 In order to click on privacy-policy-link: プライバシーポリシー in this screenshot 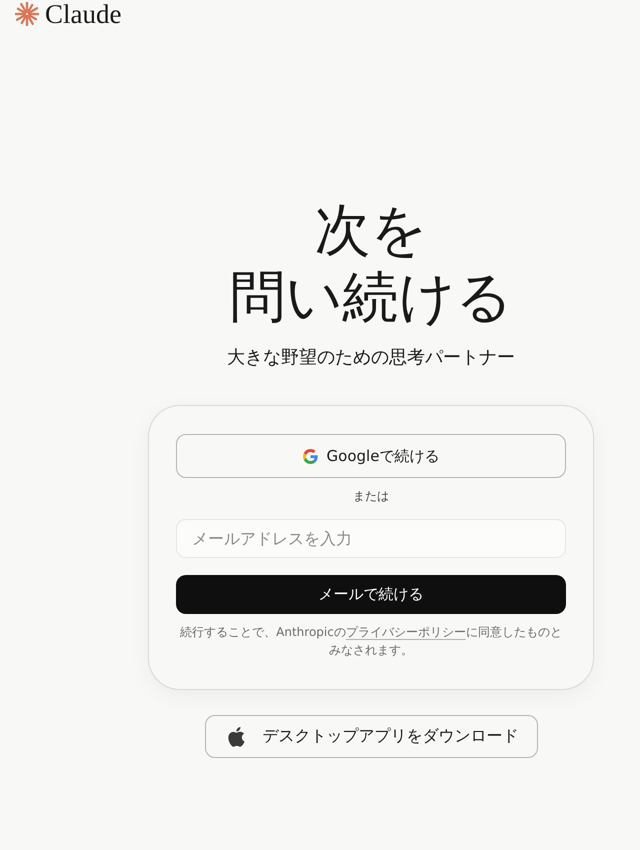, I will do `click(406, 632)`.